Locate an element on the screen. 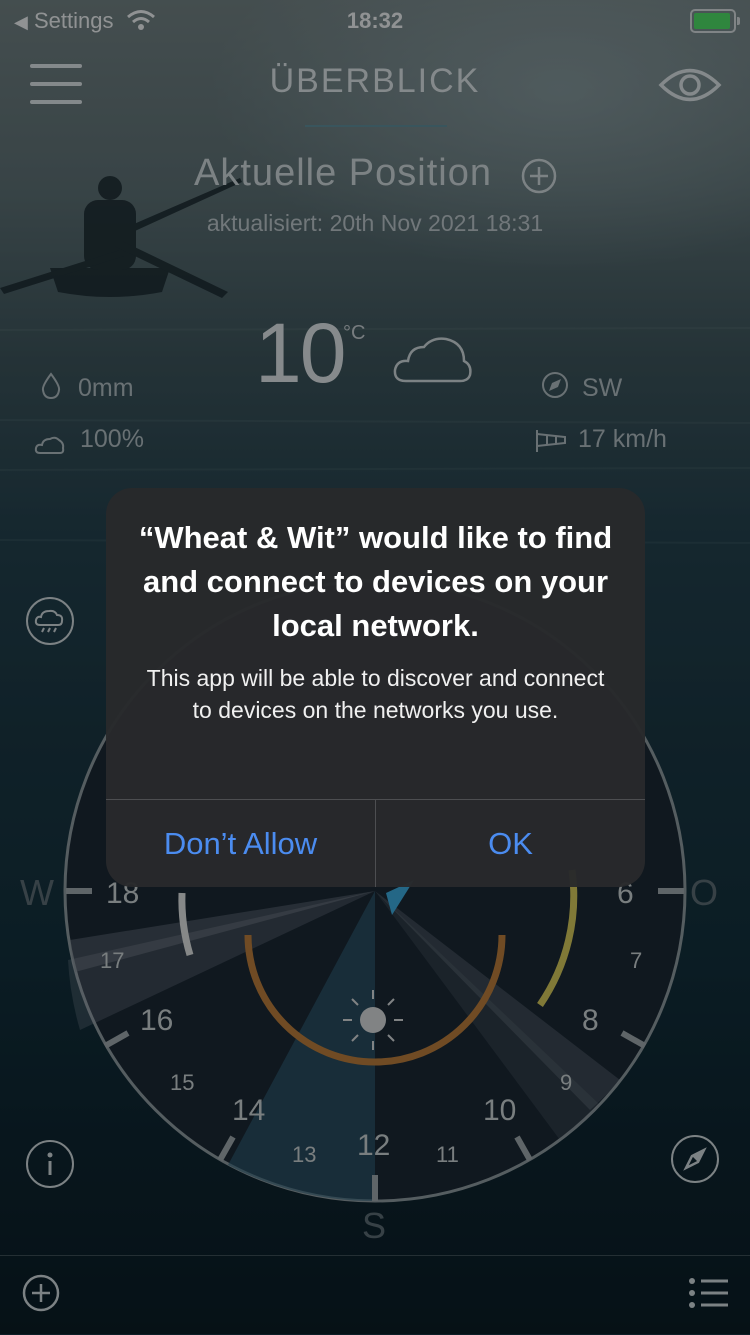  ok-button: OK is located at coordinates (510, 843).